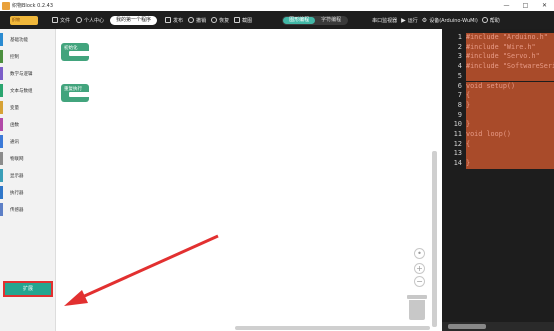 This screenshot has height=331, width=554. What do you see at coordinates (510, 57) in the screenshot?
I see `code-text: #include "Servo.h"` at bounding box center [510, 57].